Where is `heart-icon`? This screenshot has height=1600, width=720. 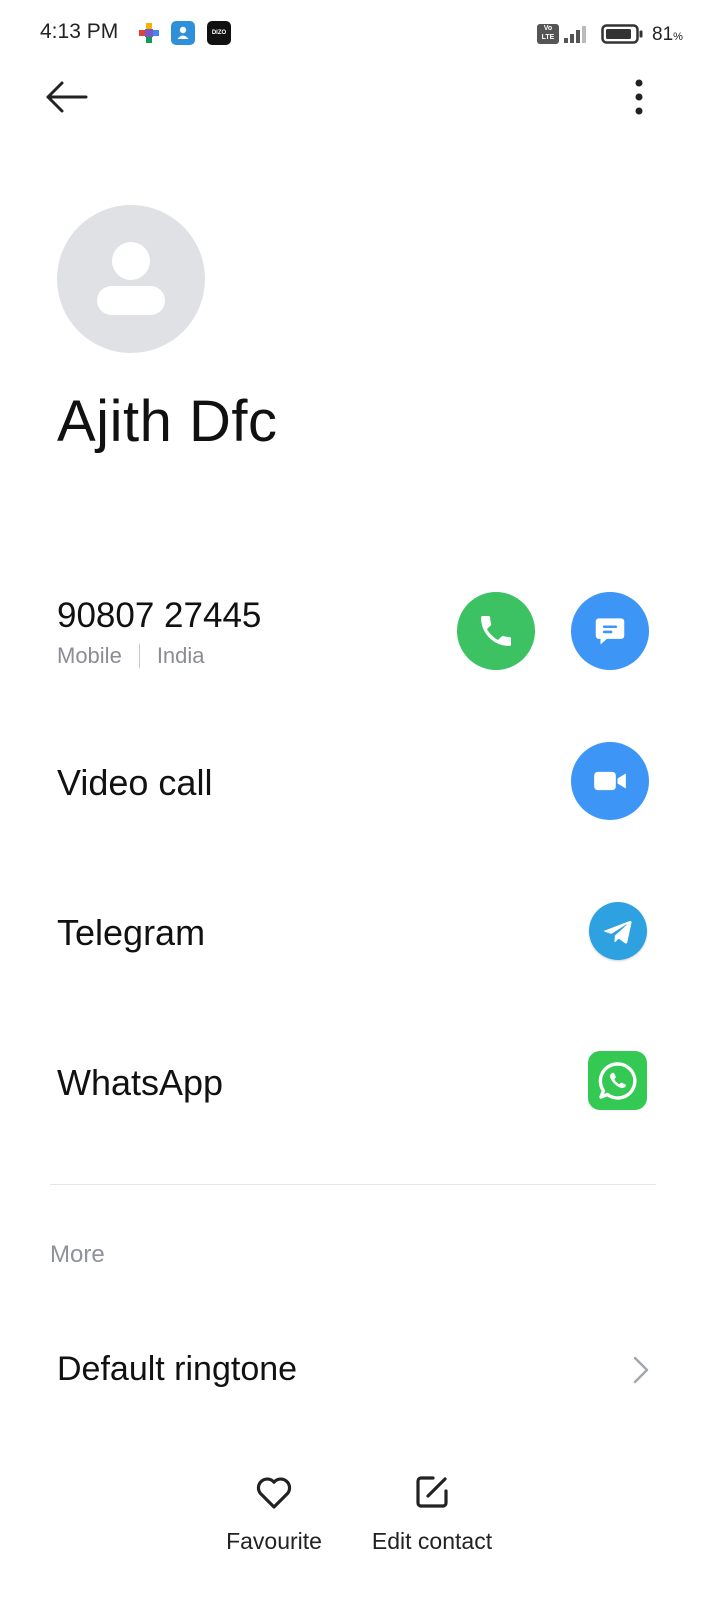
heart-icon is located at coordinates (274, 1492).